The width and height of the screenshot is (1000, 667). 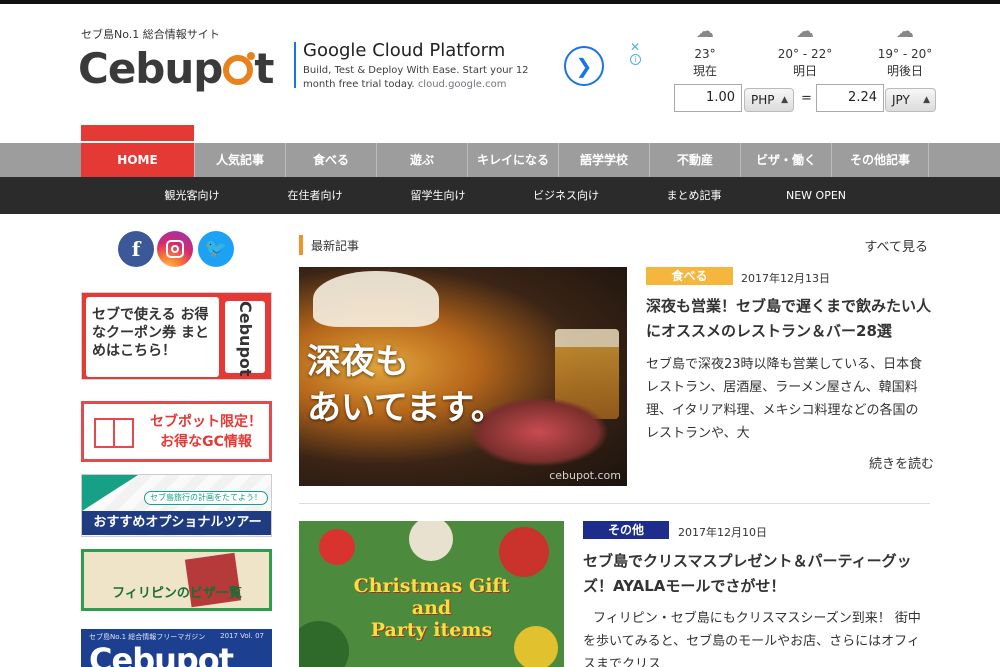 I want to click on equals-sign: =, so click(x=806, y=98).